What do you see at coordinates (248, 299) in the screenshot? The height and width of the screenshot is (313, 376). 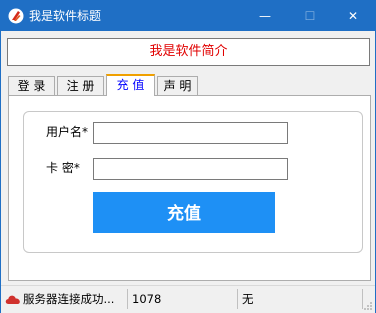 I see `status-extra: 无` at bounding box center [248, 299].